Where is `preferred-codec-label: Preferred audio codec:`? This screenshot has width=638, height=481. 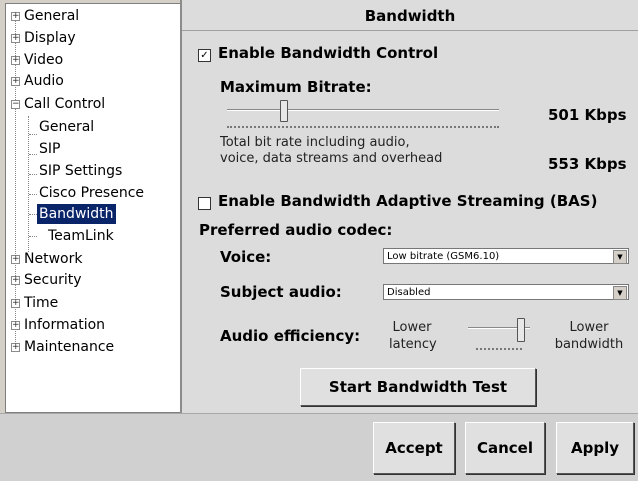 preferred-codec-label: Preferred audio codec: is located at coordinates (296, 230).